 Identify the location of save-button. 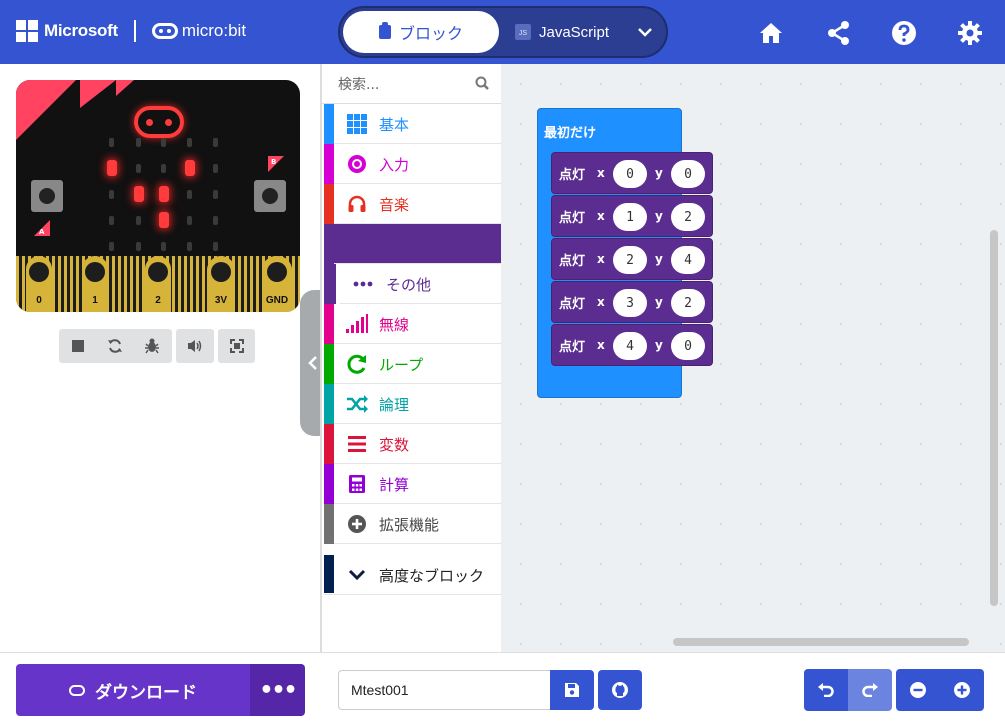
(572, 690).